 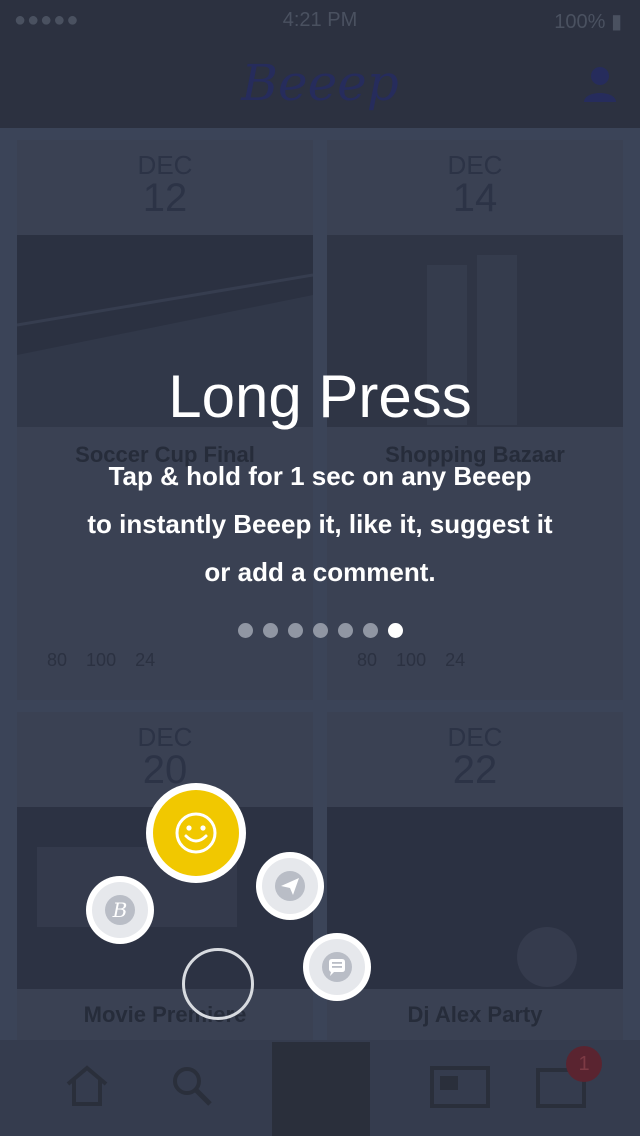 I want to click on comment-button, so click(x=337, y=967).